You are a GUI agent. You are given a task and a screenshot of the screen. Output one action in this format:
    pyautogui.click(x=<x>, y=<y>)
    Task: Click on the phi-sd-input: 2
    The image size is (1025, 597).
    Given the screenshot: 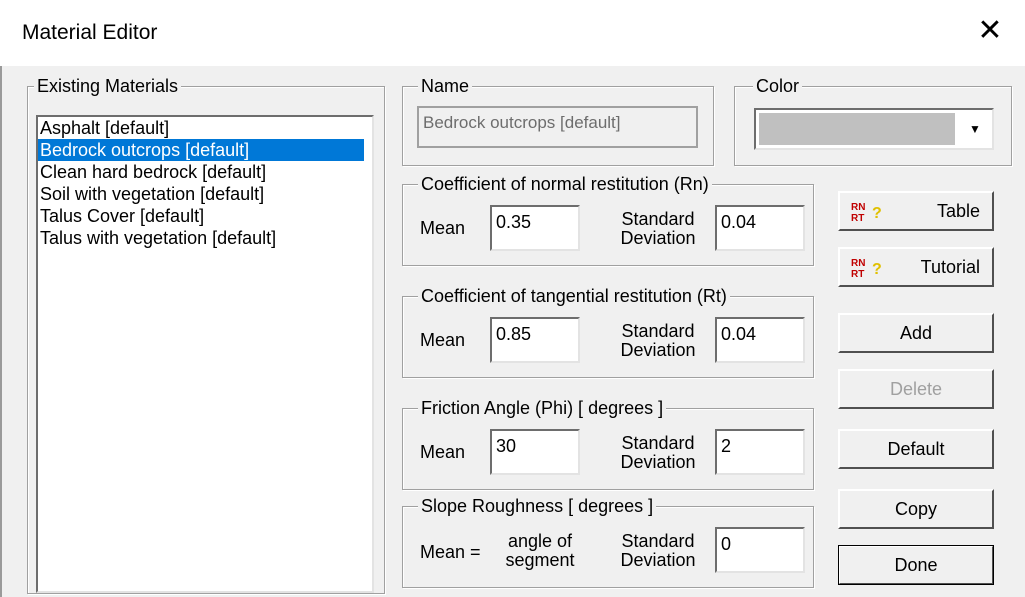 What is the action you would take?
    pyautogui.click(x=760, y=452)
    